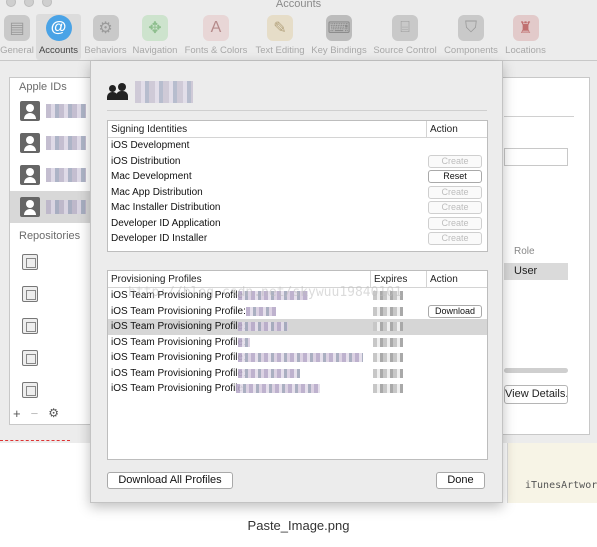 The width and height of the screenshot is (597, 547). I want to click on table-row: Developer ID Application Create, so click(297, 224).